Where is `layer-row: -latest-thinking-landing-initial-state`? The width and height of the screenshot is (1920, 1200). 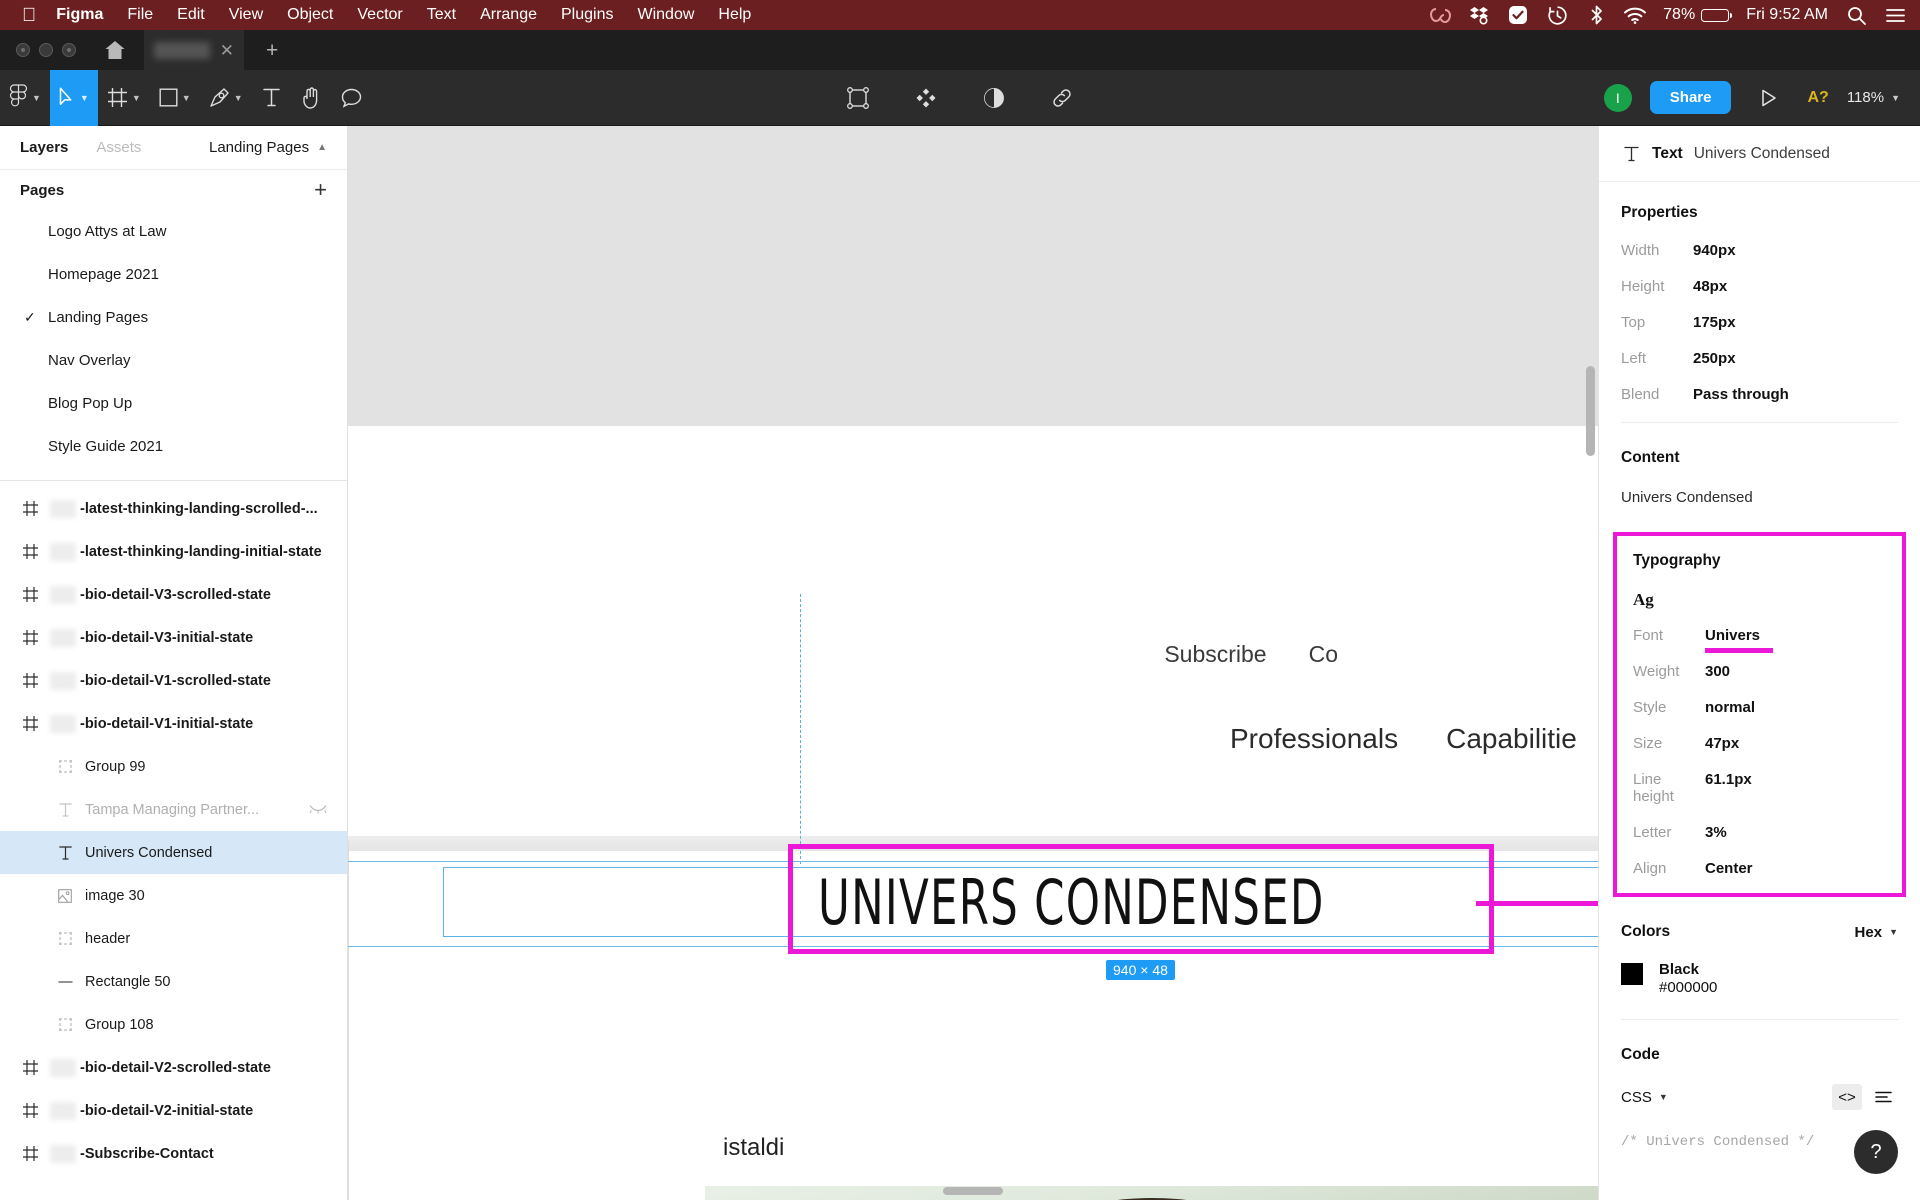 layer-row: -latest-thinking-landing-initial-state is located at coordinates (173, 551).